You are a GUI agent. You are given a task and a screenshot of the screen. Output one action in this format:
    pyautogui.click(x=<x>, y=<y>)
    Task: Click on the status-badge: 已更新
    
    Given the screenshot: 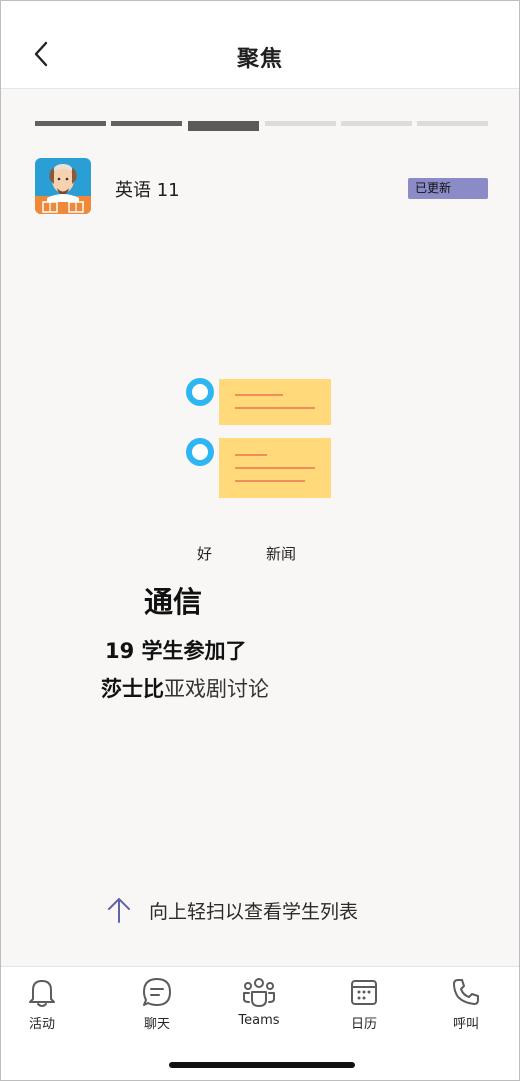 What is the action you would take?
    pyautogui.click(x=448, y=188)
    